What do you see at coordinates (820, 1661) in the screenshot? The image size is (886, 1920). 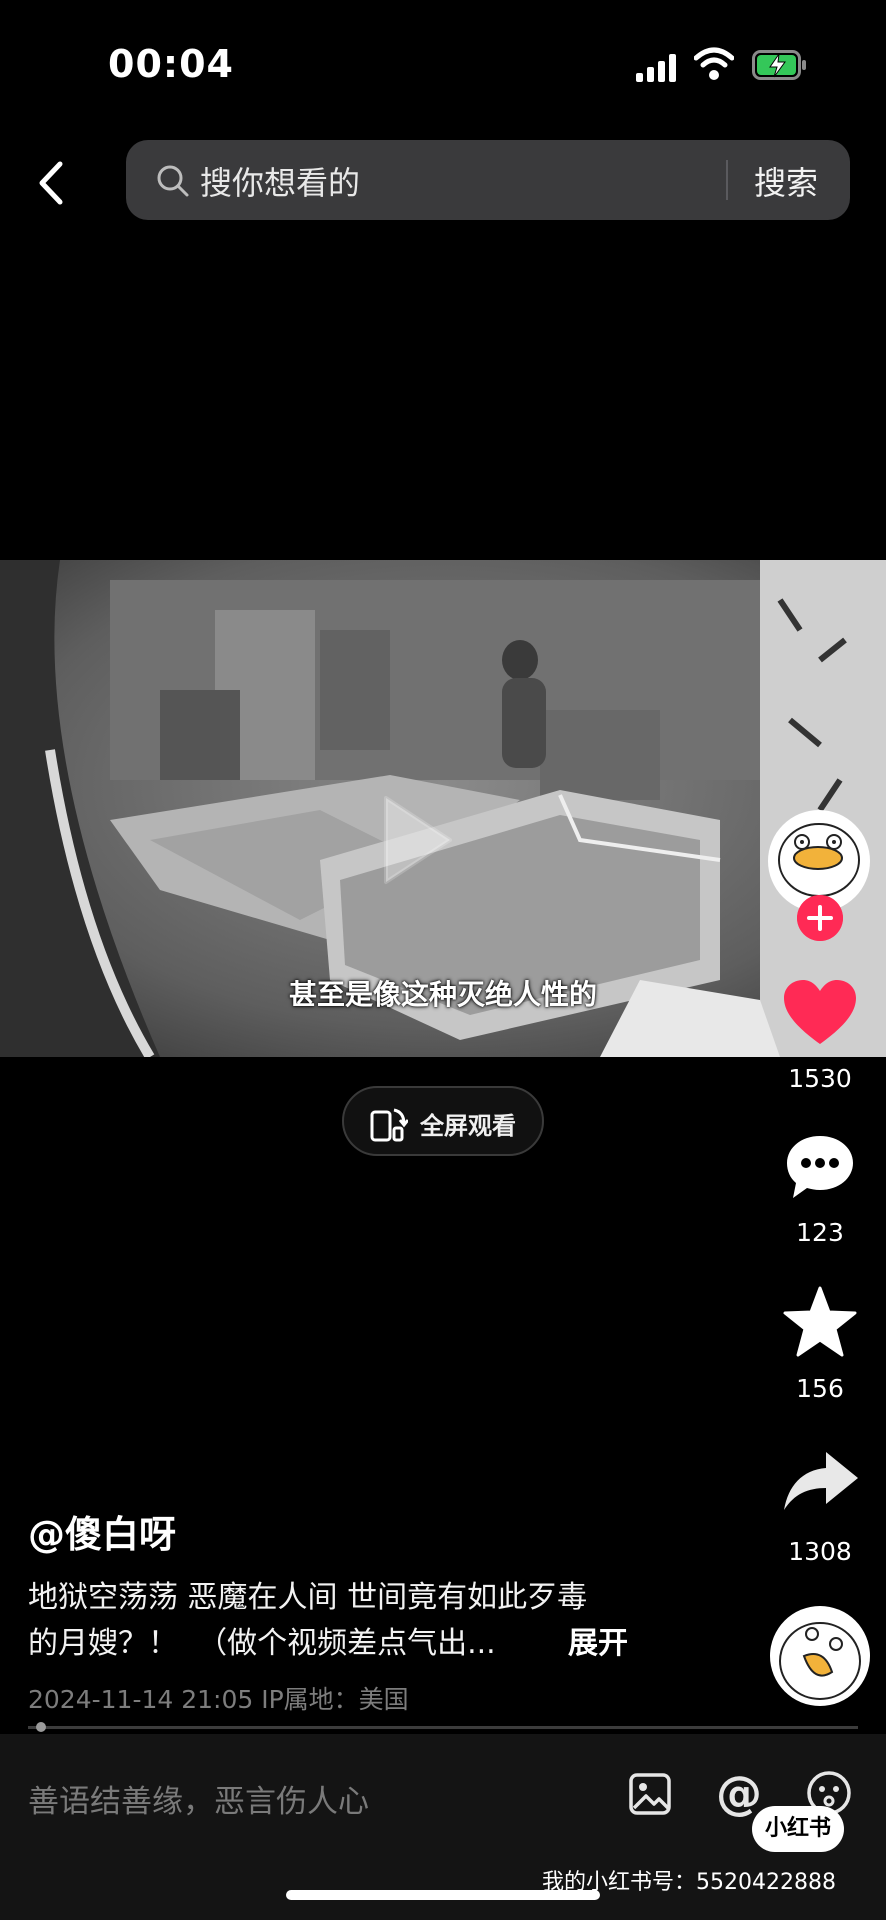 I see `duck-sticker-icon` at bounding box center [820, 1661].